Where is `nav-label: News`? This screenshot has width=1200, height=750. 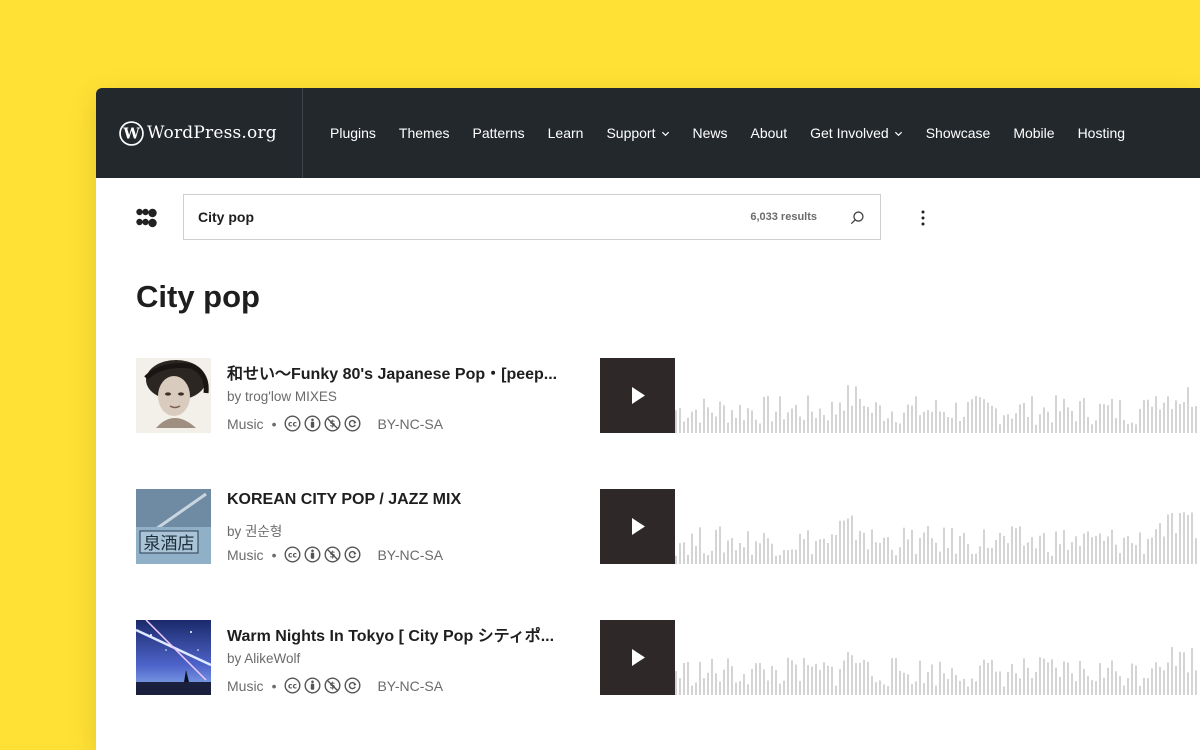
nav-label: News is located at coordinates (710, 133).